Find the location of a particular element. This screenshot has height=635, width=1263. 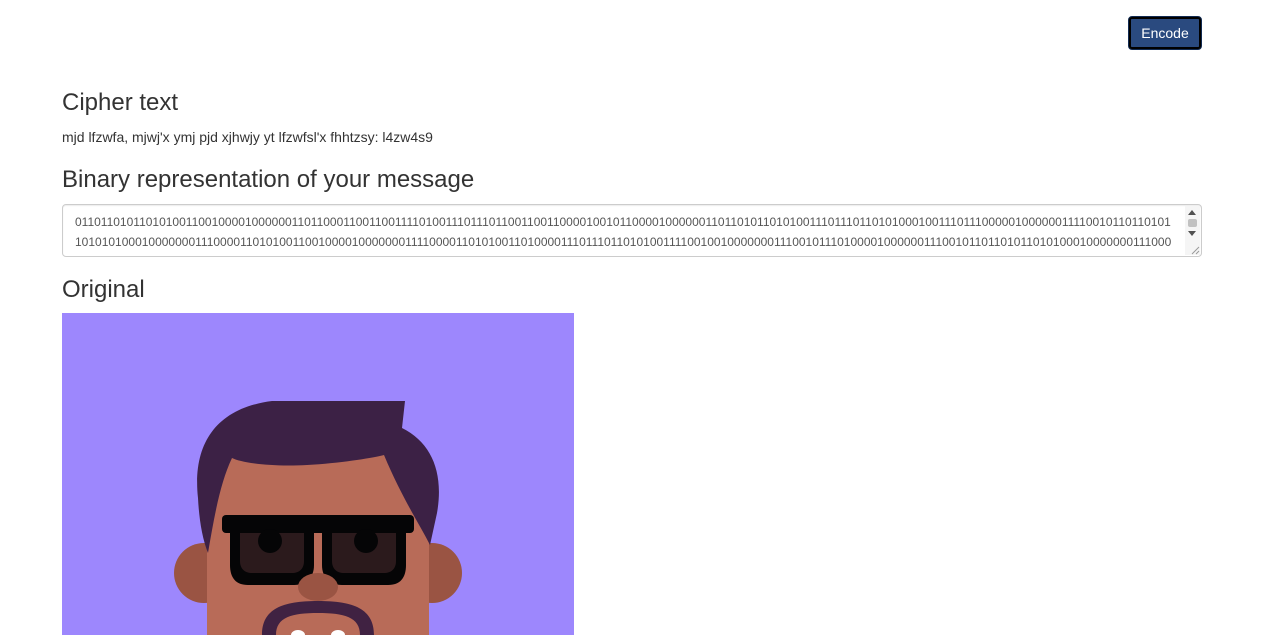

scroll-up-arrow-icon is located at coordinates (1192, 212).